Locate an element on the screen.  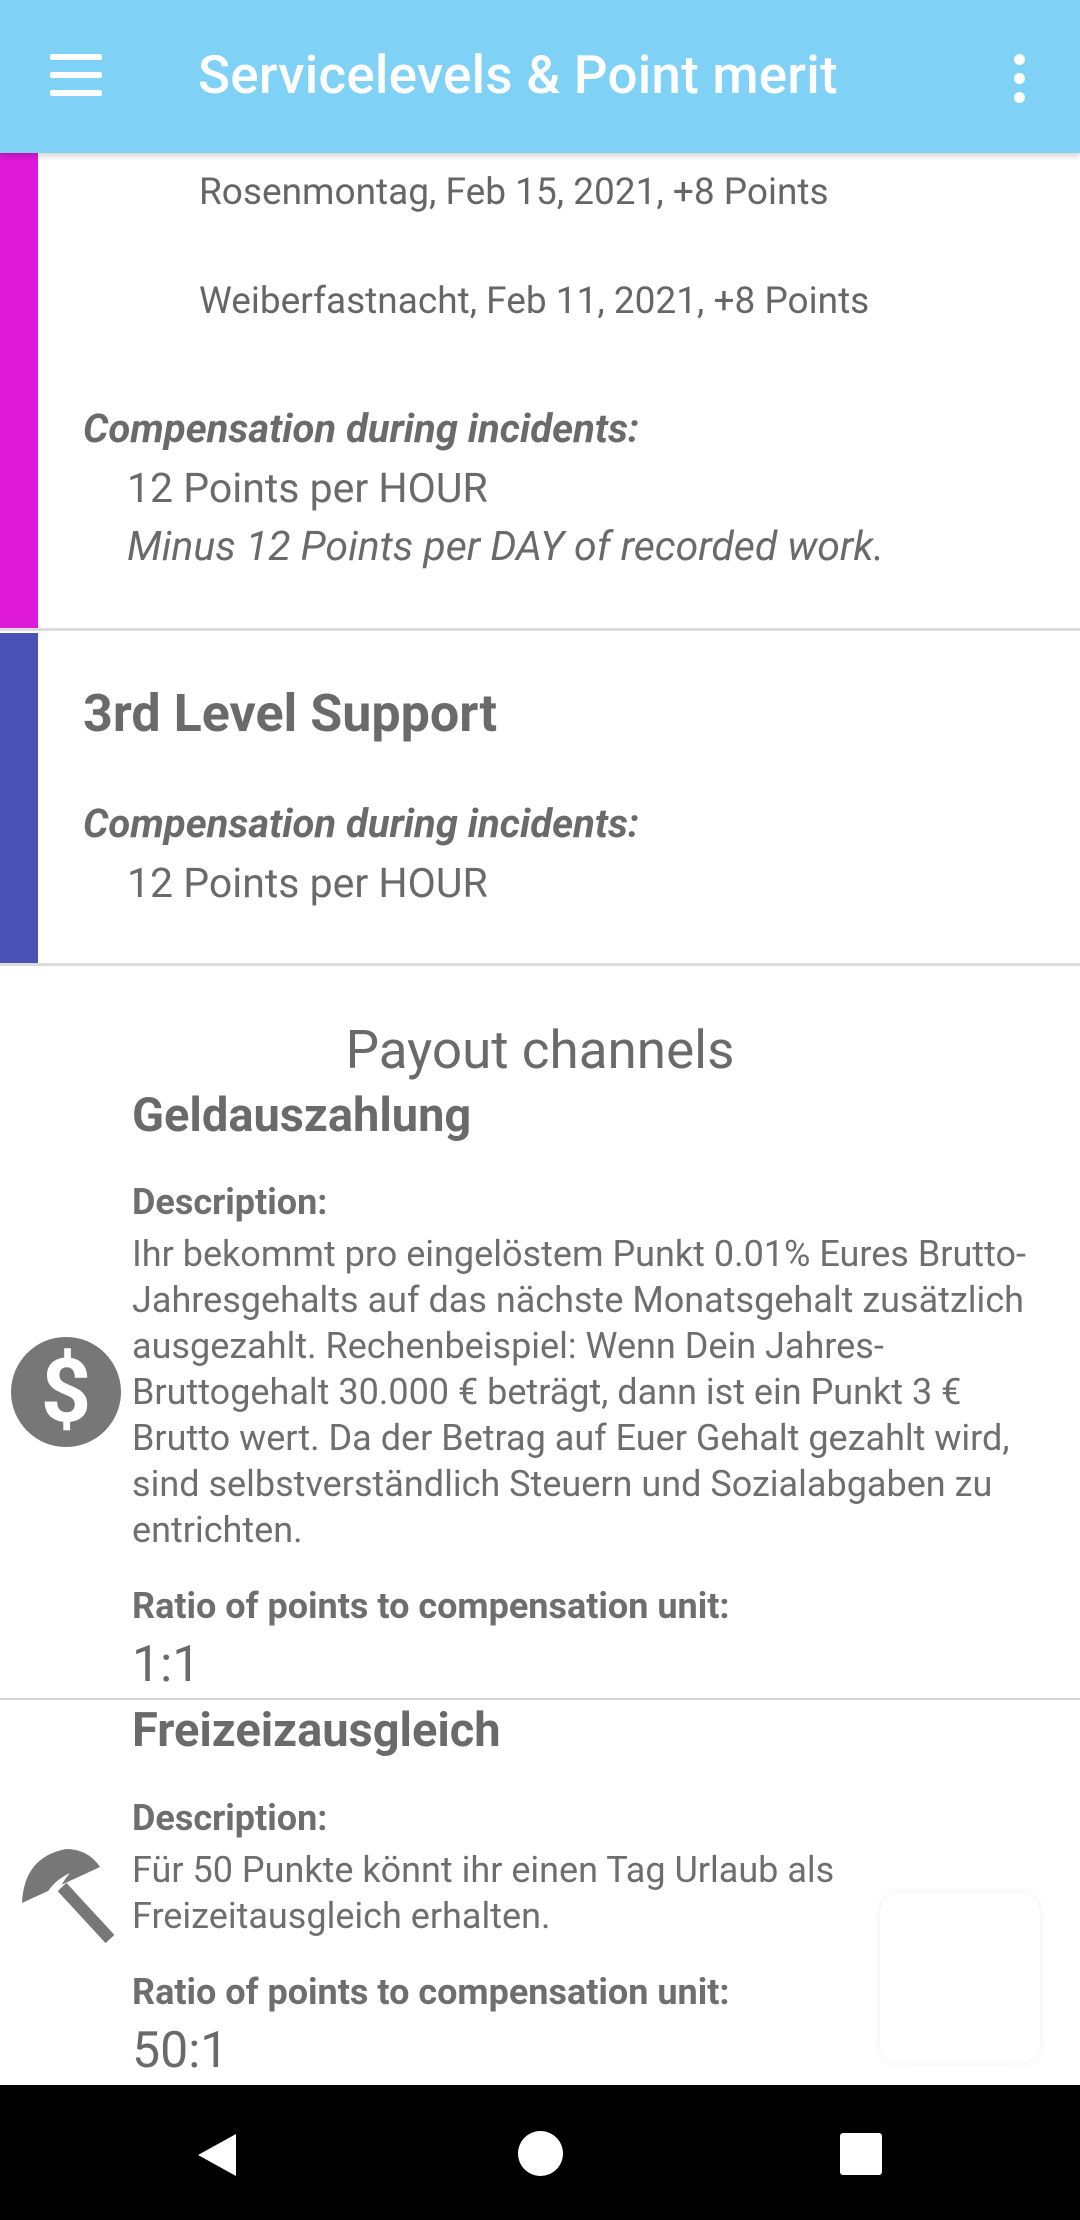
channel-title: Geldauszahlung is located at coordinates (302, 1115).